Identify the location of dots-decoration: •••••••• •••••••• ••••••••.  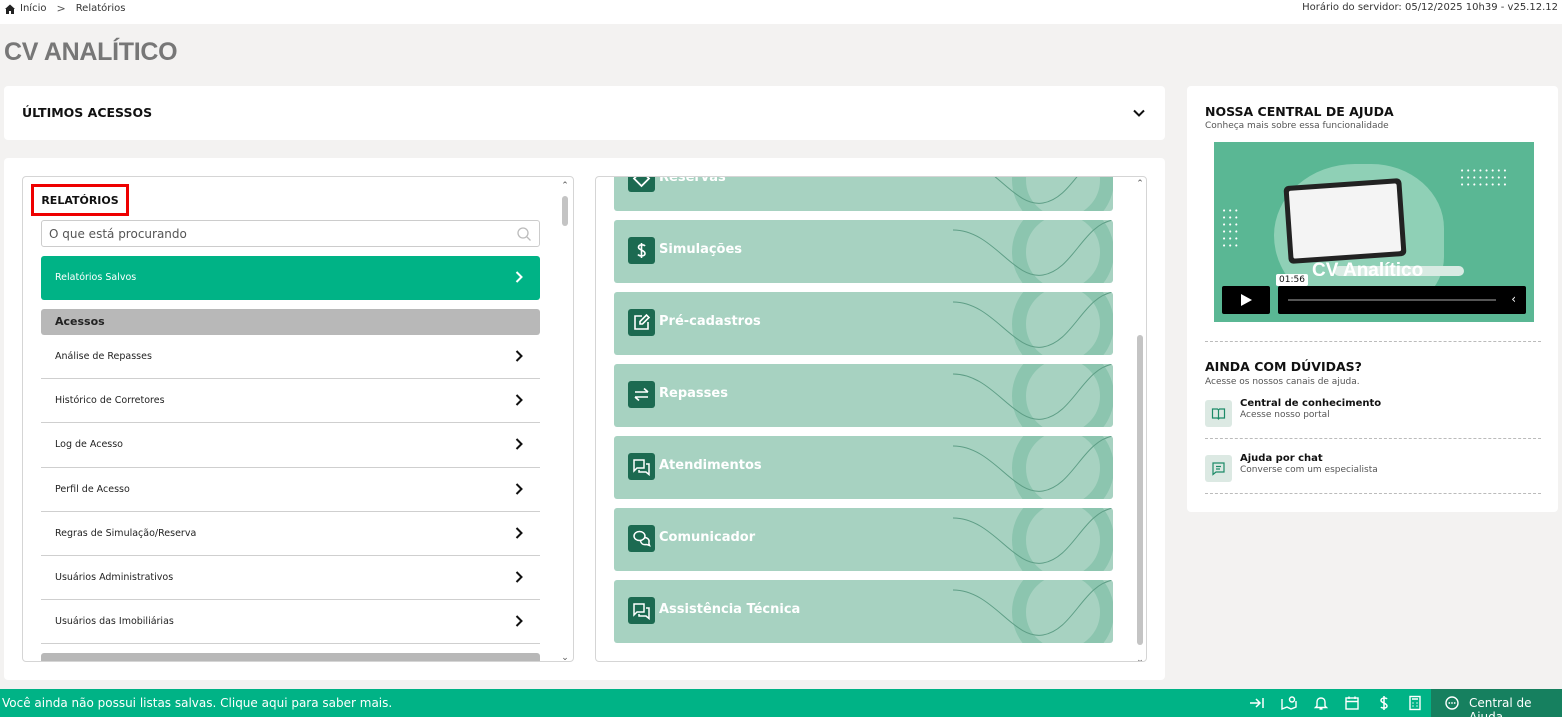
(1485, 178).